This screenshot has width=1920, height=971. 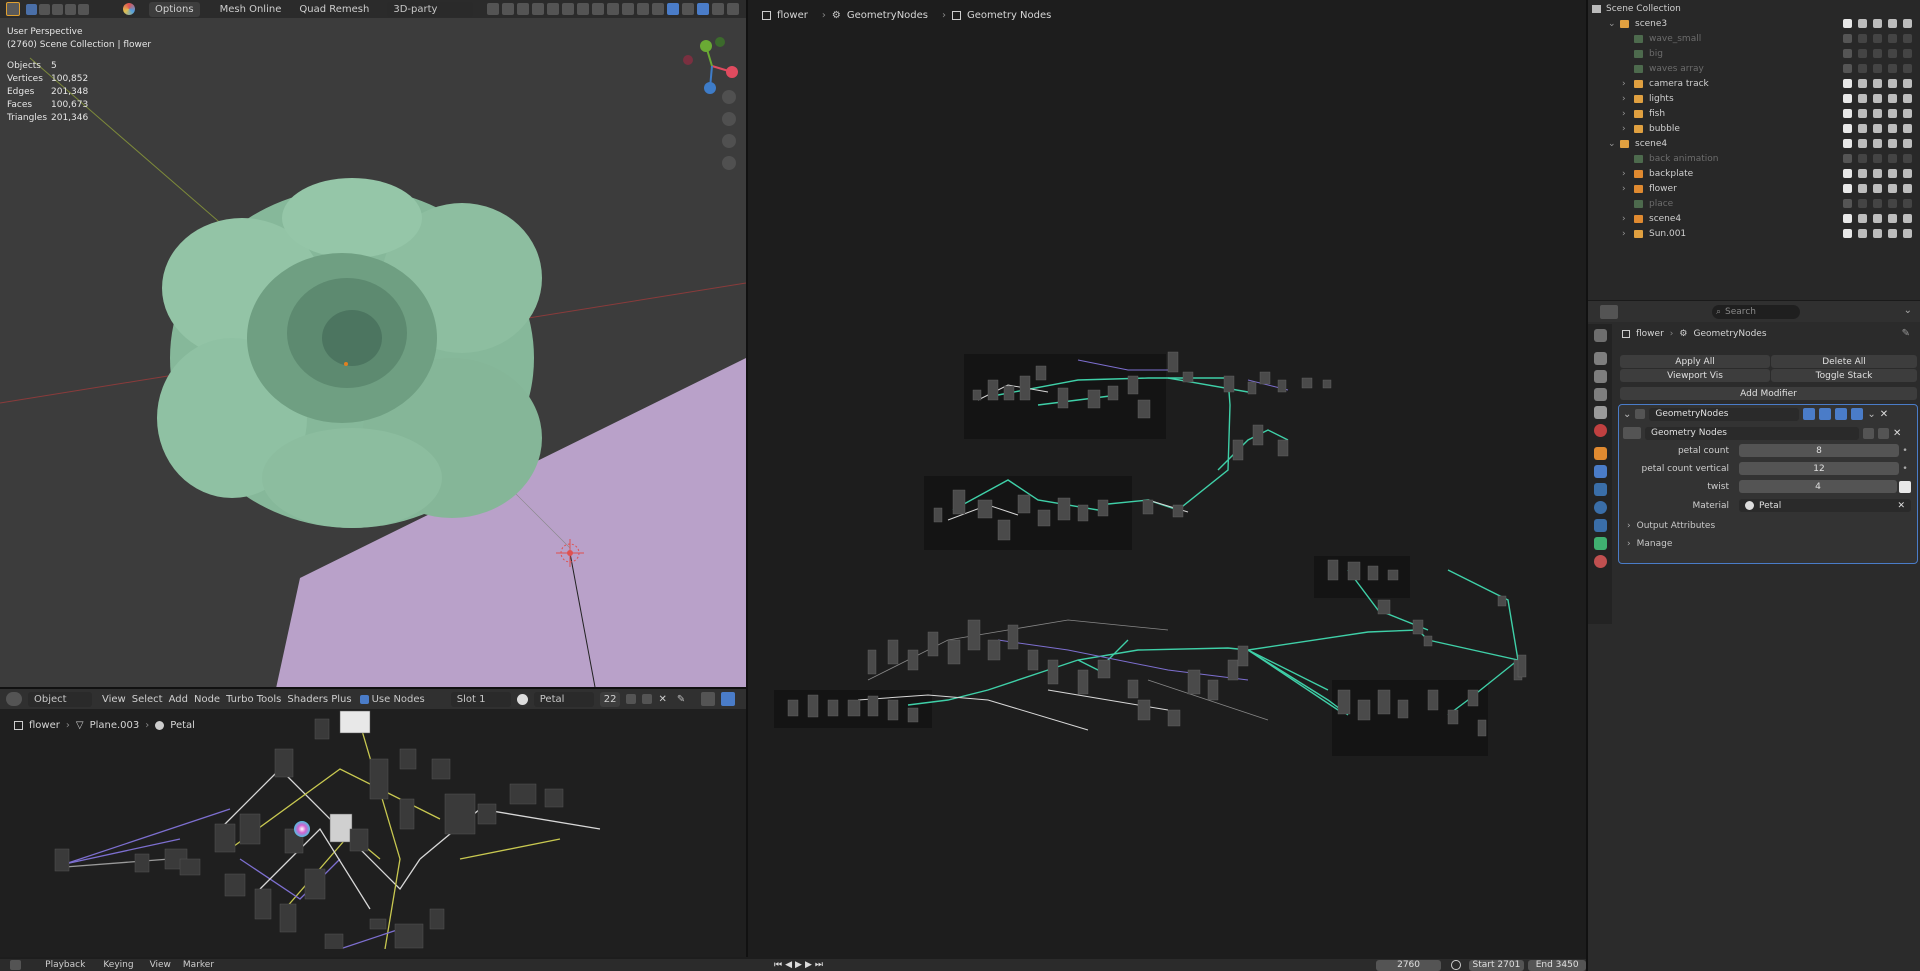 What do you see at coordinates (1600, 525) in the screenshot?
I see `constraints-tab-icon` at bounding box center [1600, 525].